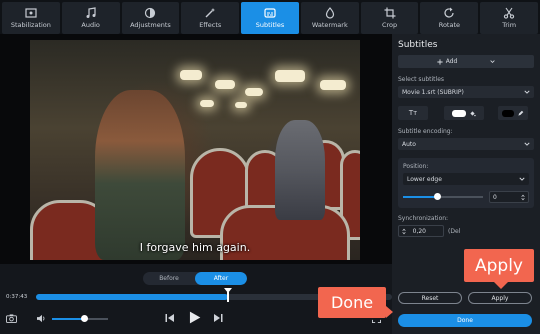  What do you see at coordinates (150, 13) in the screenshot?
I see `adjustments-icon` at bounding box center [150, 13].